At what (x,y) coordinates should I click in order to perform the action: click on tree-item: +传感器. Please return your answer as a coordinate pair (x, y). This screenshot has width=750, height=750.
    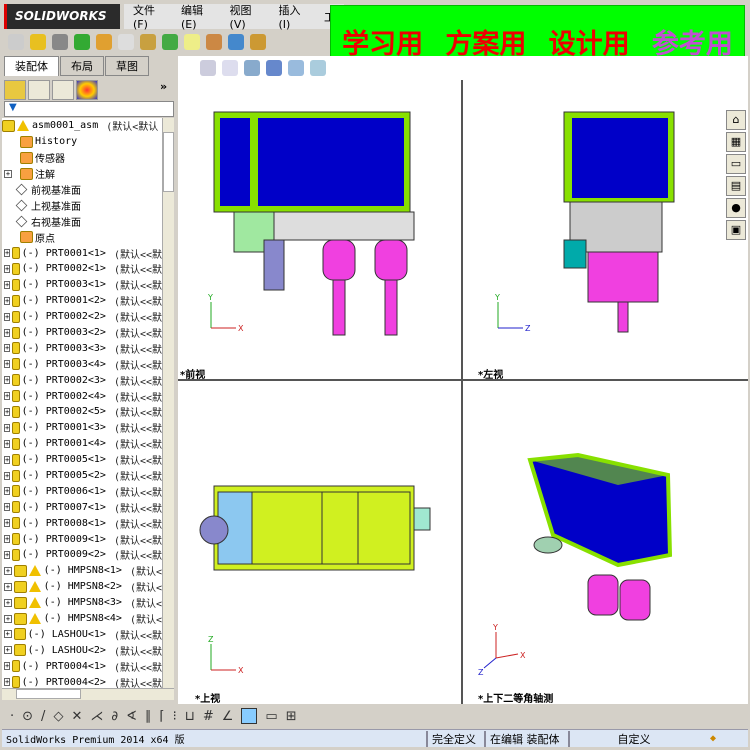
    Looking at the image, I should click on (82, 158).